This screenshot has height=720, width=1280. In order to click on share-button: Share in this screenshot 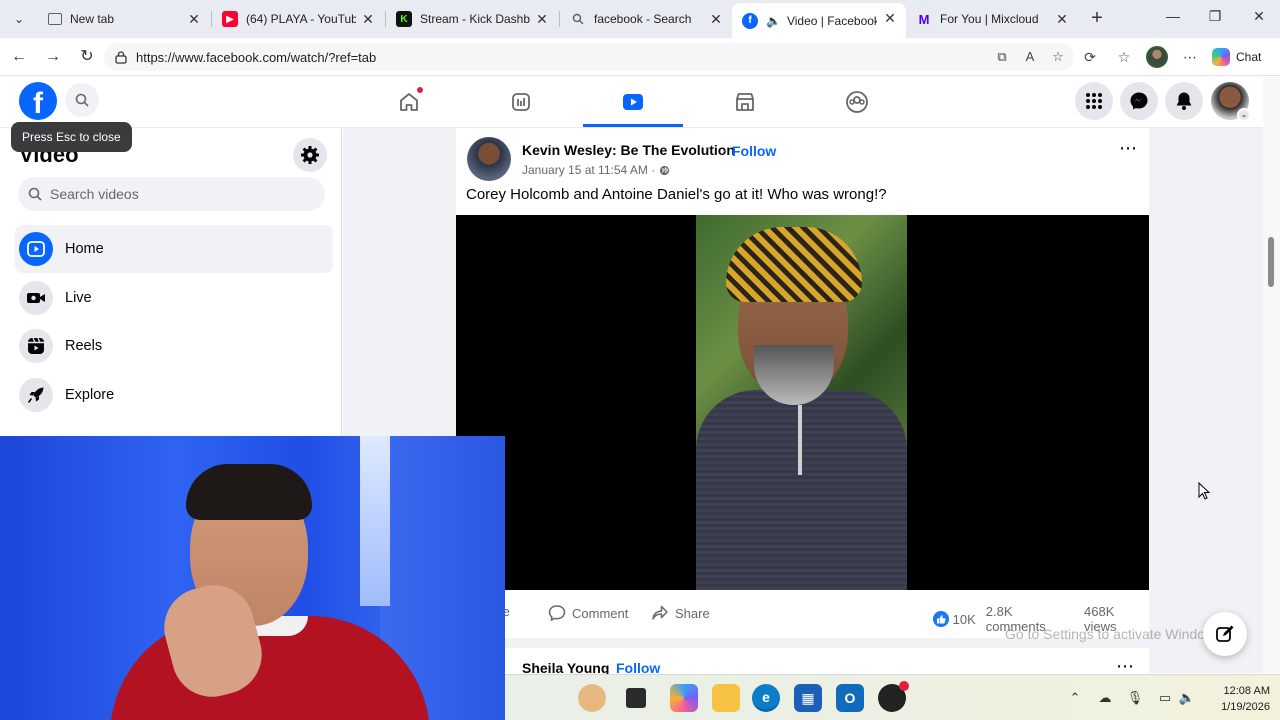, I will do `click(680, 613)`.